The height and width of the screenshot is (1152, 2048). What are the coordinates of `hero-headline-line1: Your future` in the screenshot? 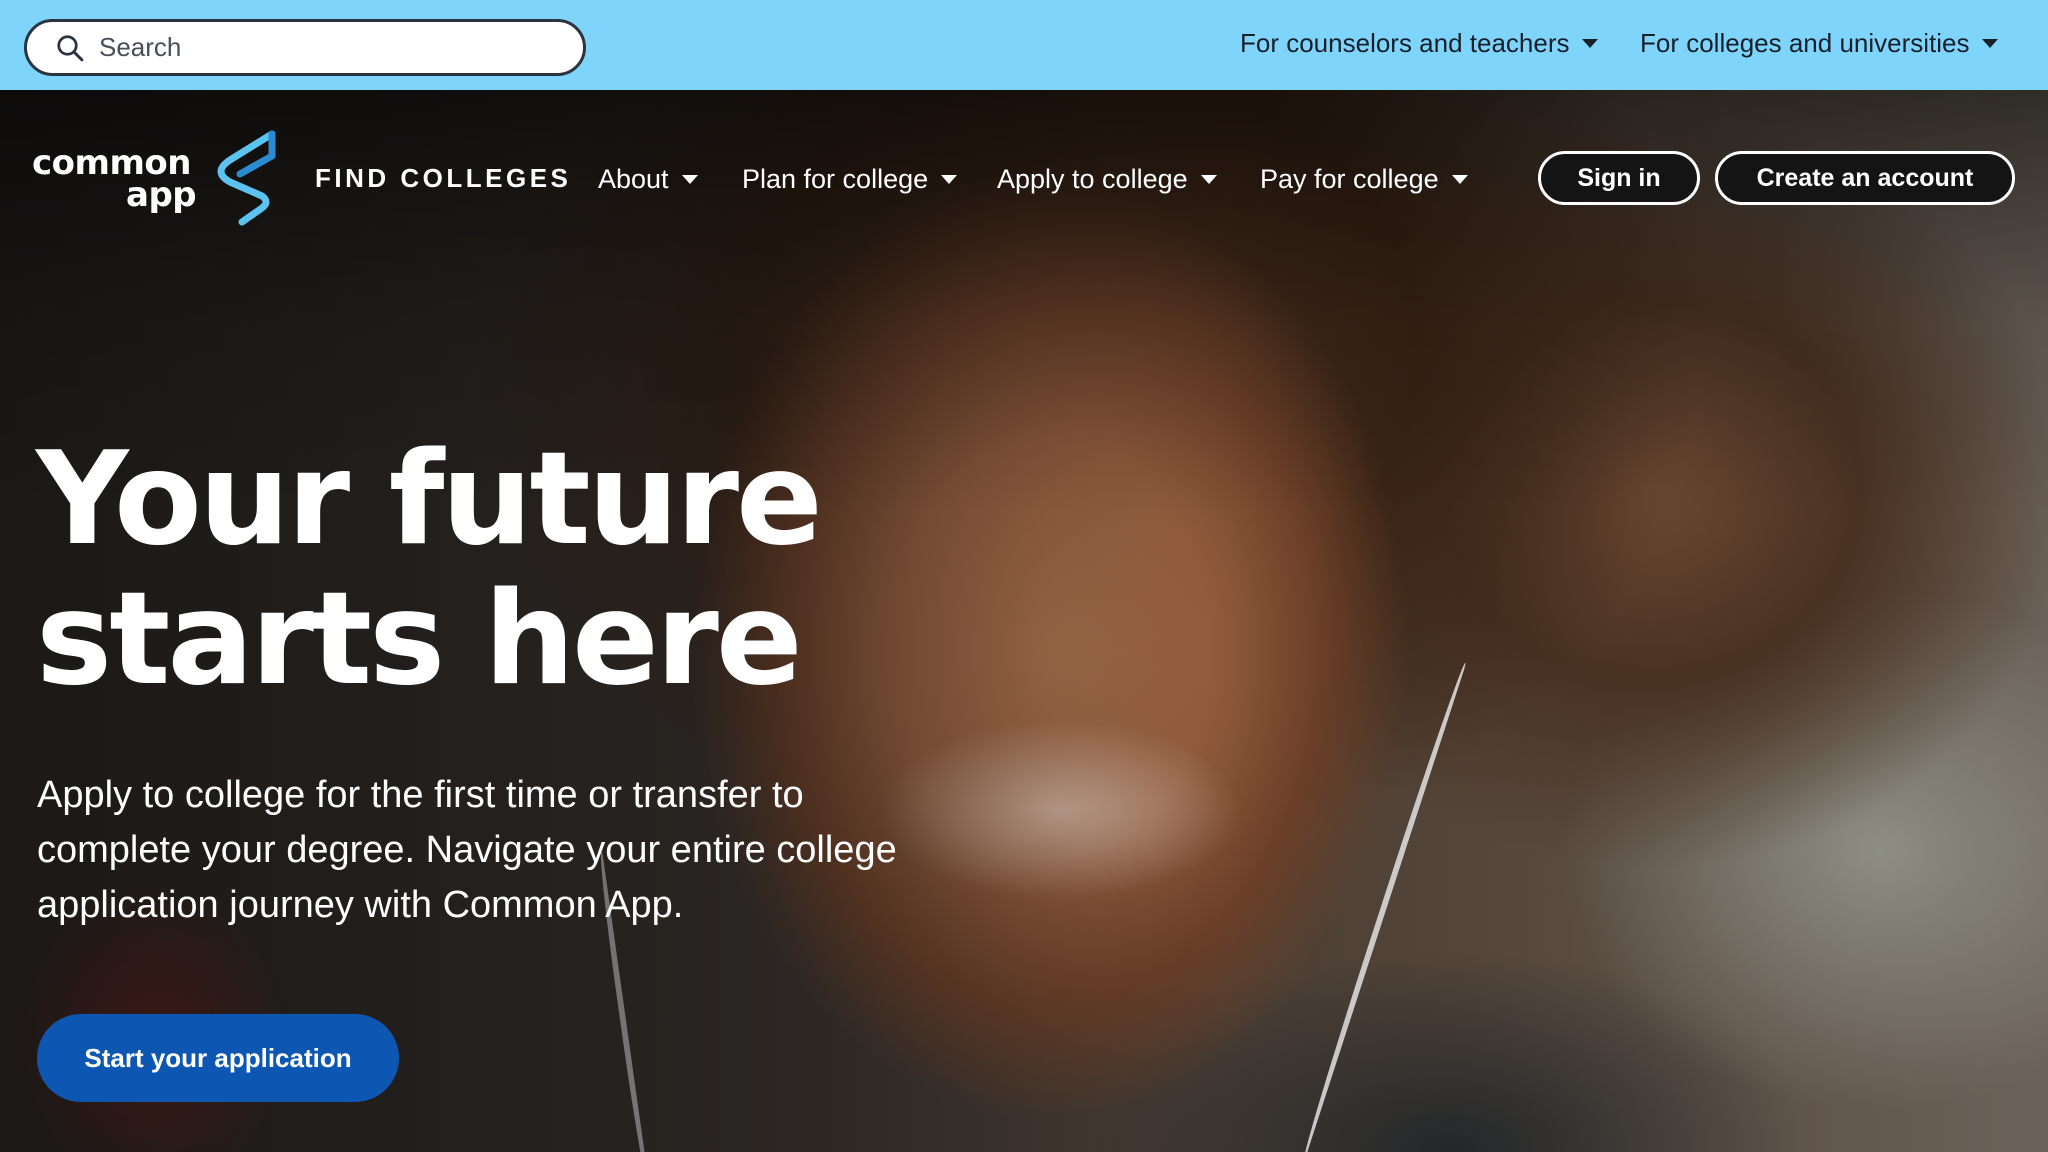 It's located at (429, 499).